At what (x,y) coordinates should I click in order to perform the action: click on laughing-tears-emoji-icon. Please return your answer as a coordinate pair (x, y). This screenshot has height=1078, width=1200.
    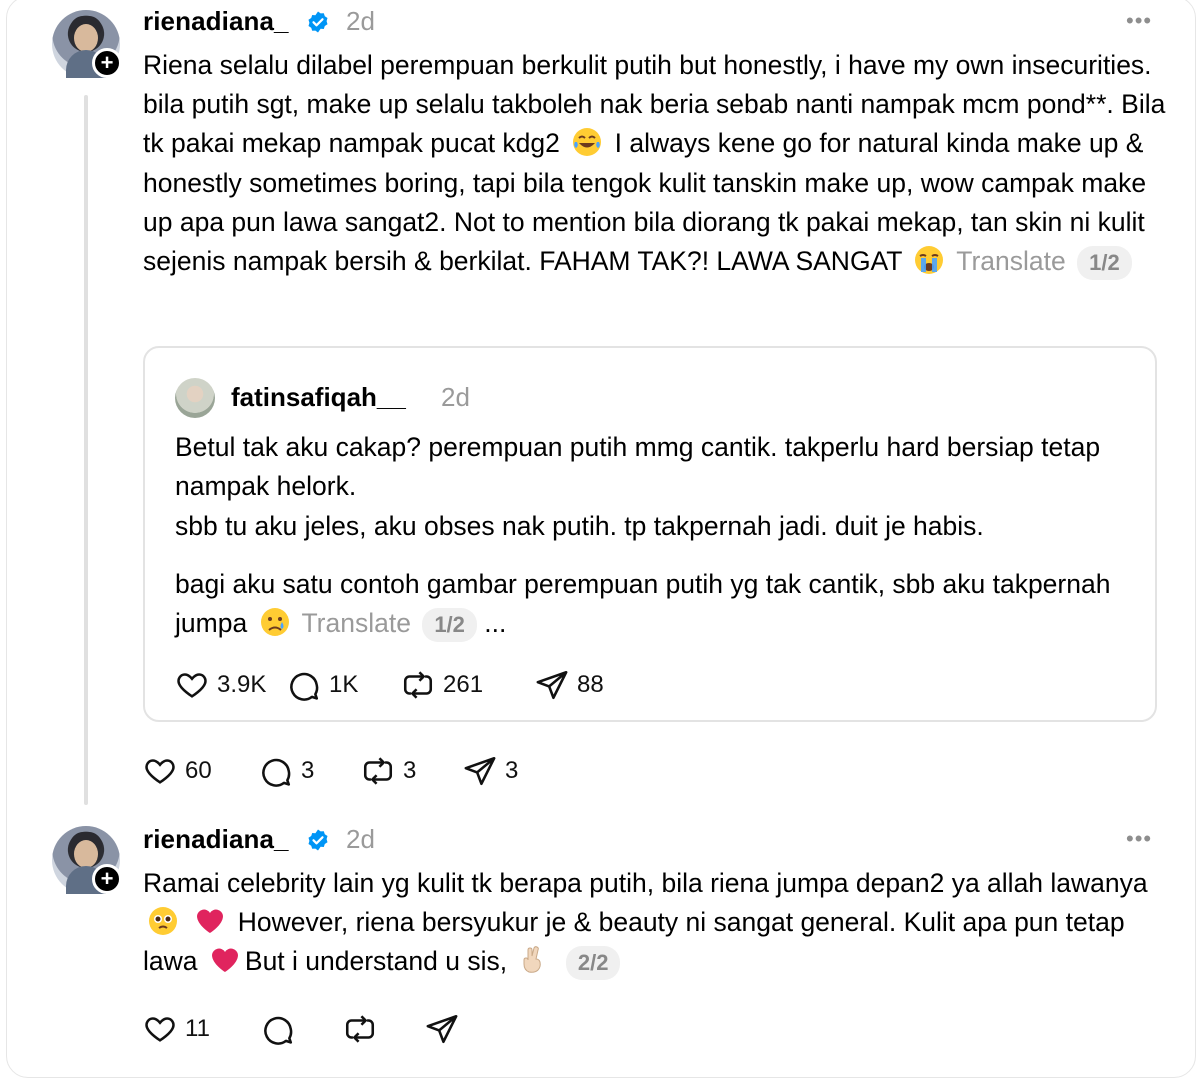
    Looking at the image, I should click on (587, 142).